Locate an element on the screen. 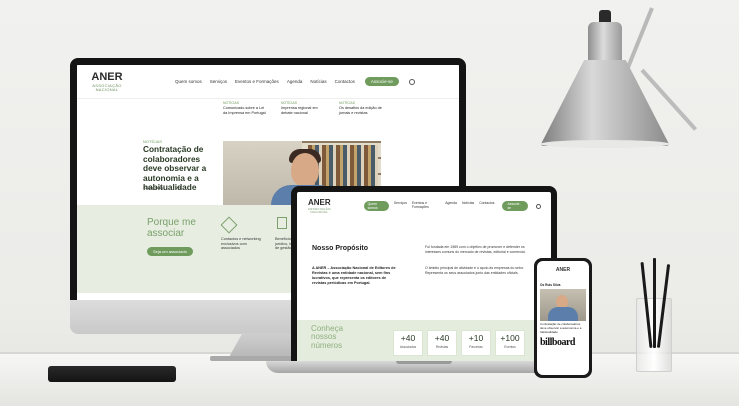 Image resolution: width=739 pixels, height=406 pixels. stat-label: Eventos is located at coordinates (510, 347).